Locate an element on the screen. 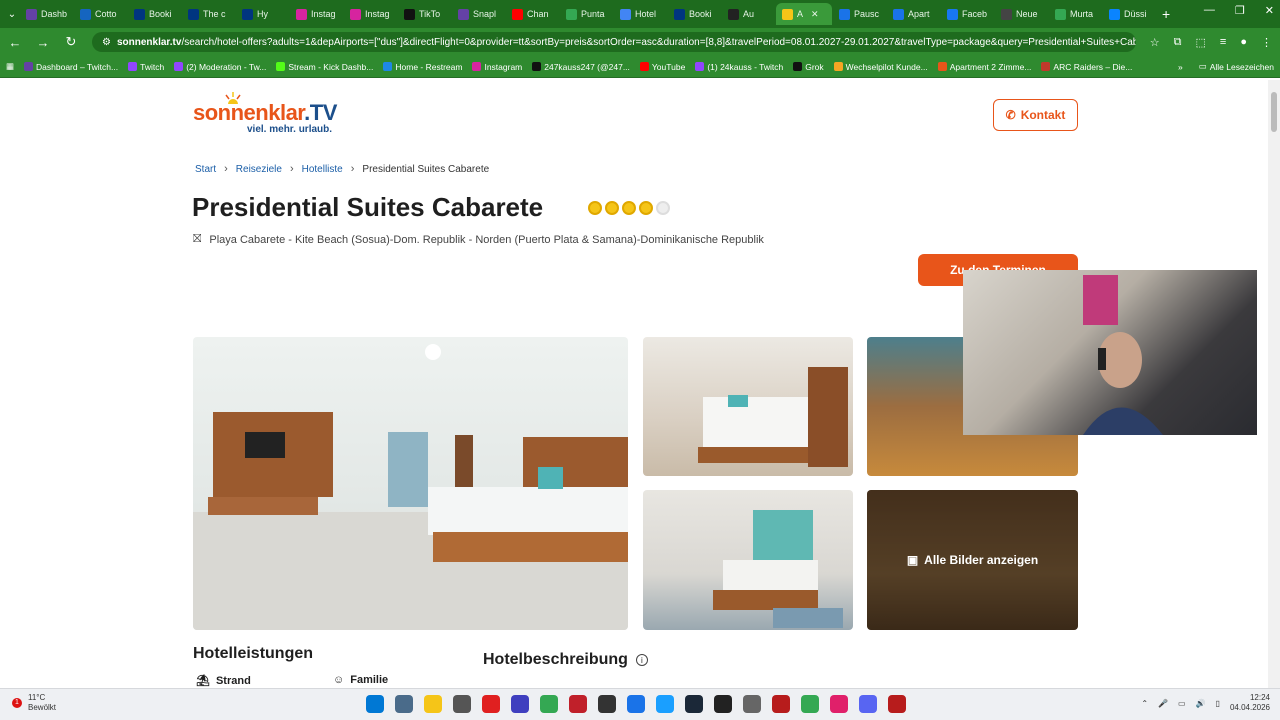  page-scrollbar is located at coordinates (1274, 384).